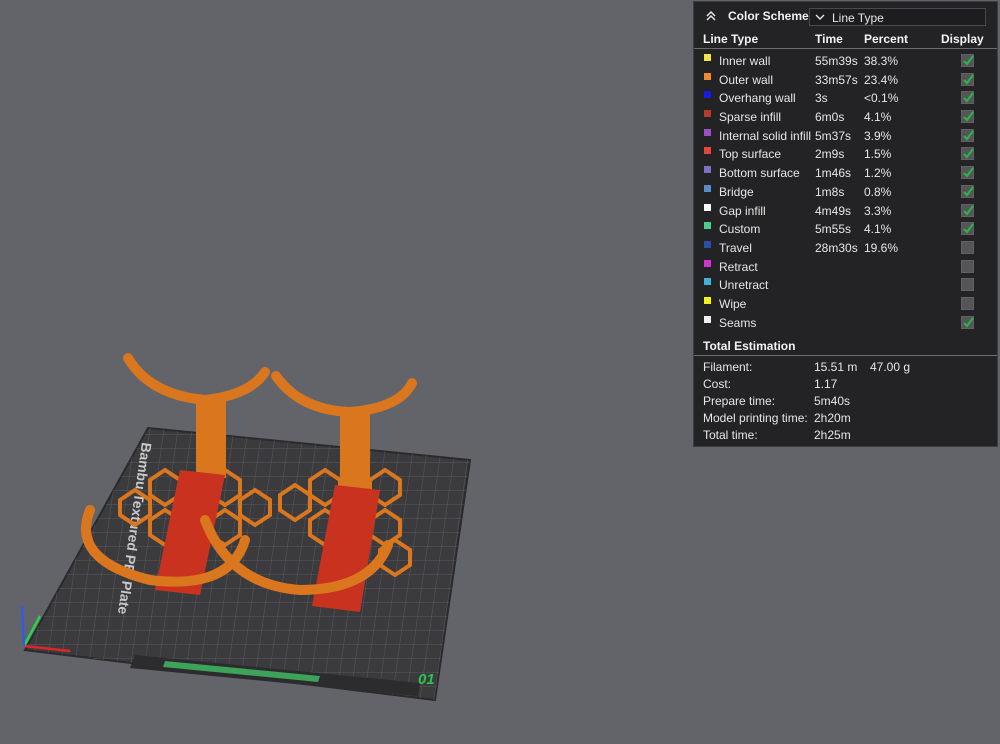 This screenshot has width=1000, height=744. I want to click on line-type-time: 1m46s, so click(833, 173).